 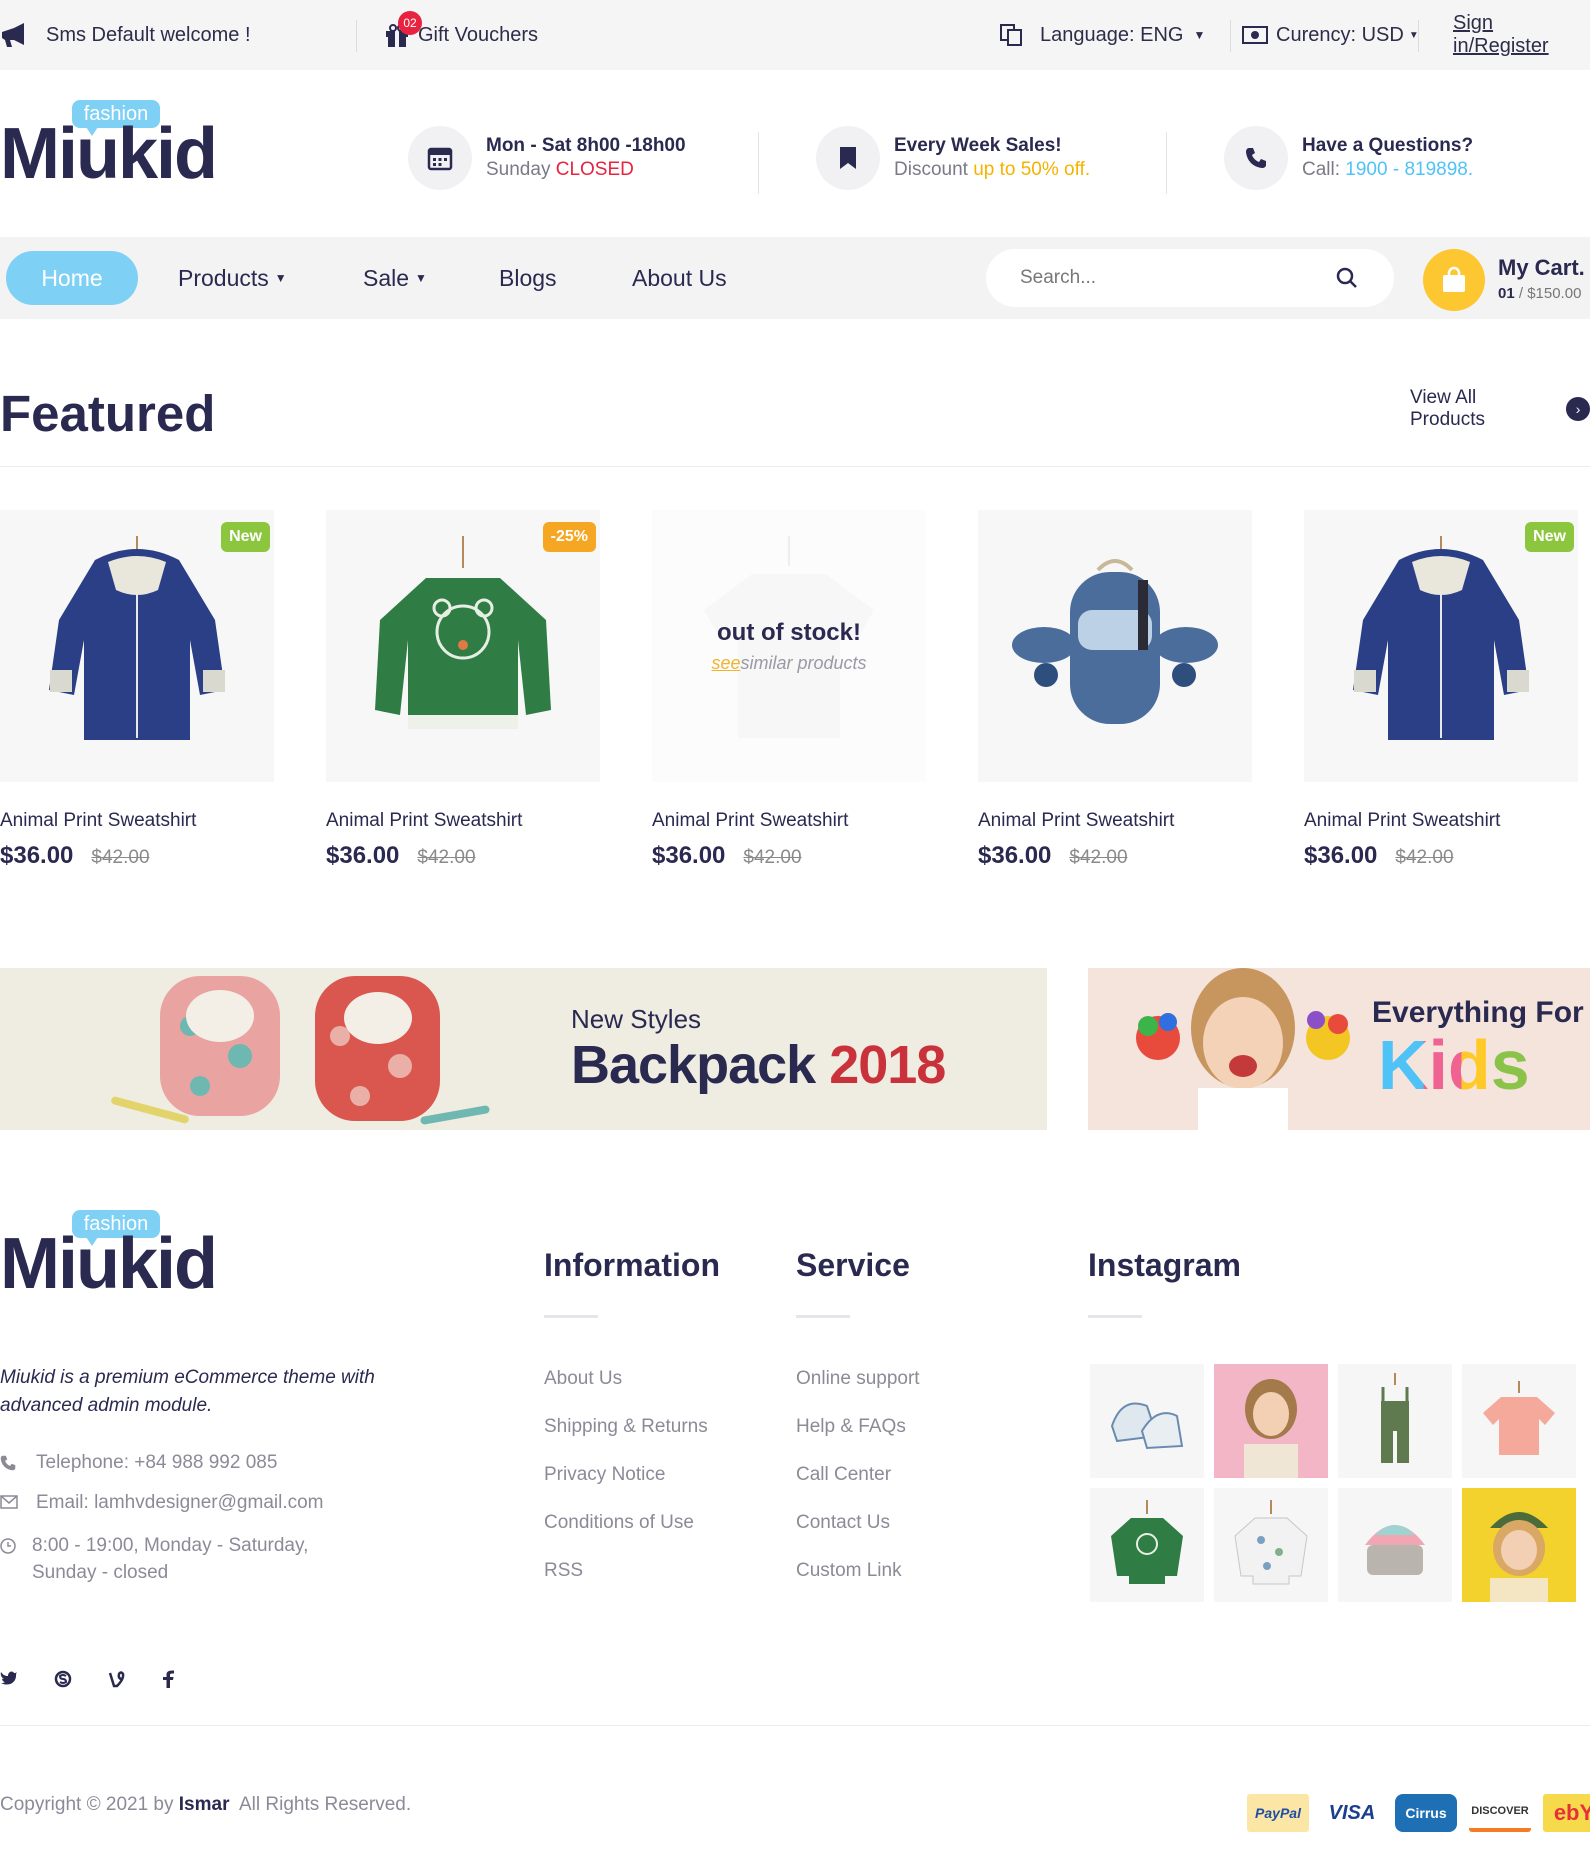 What do you see at coordinates (37, 855) in the screenshot?
I see `product-price: $36.00` at bounding box center [37, 855].